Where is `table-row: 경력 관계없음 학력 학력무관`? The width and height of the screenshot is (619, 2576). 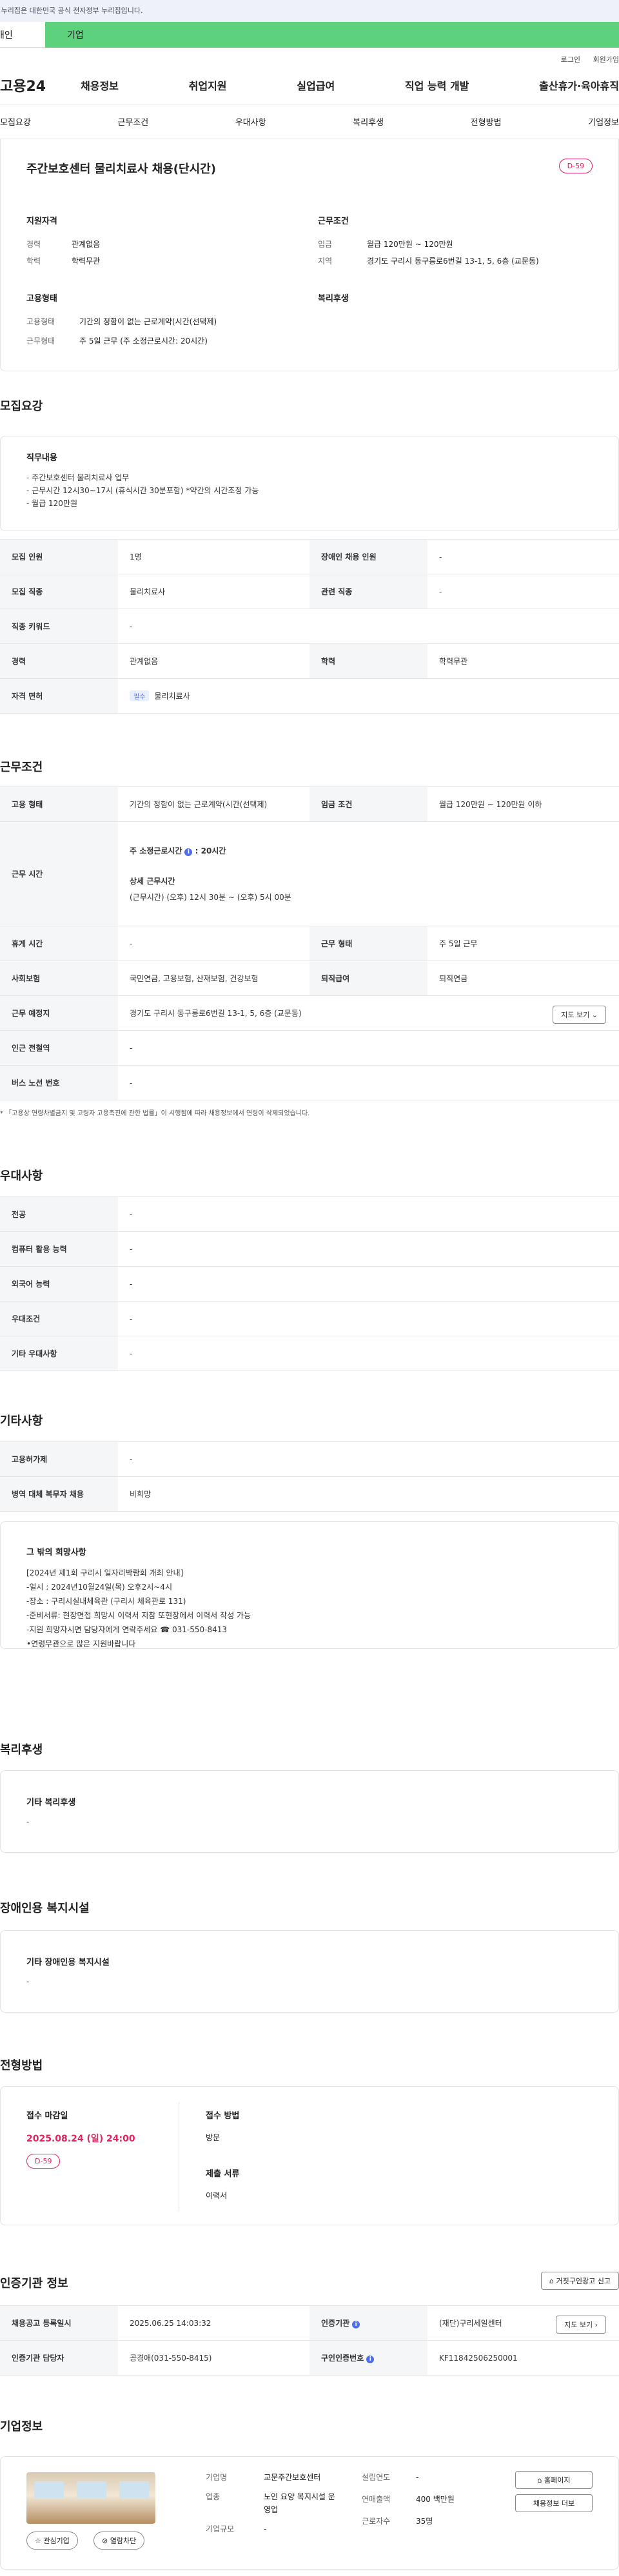
table-row: 경력 관계없음 학력 학력무관 is located at coordinates (309, 661).